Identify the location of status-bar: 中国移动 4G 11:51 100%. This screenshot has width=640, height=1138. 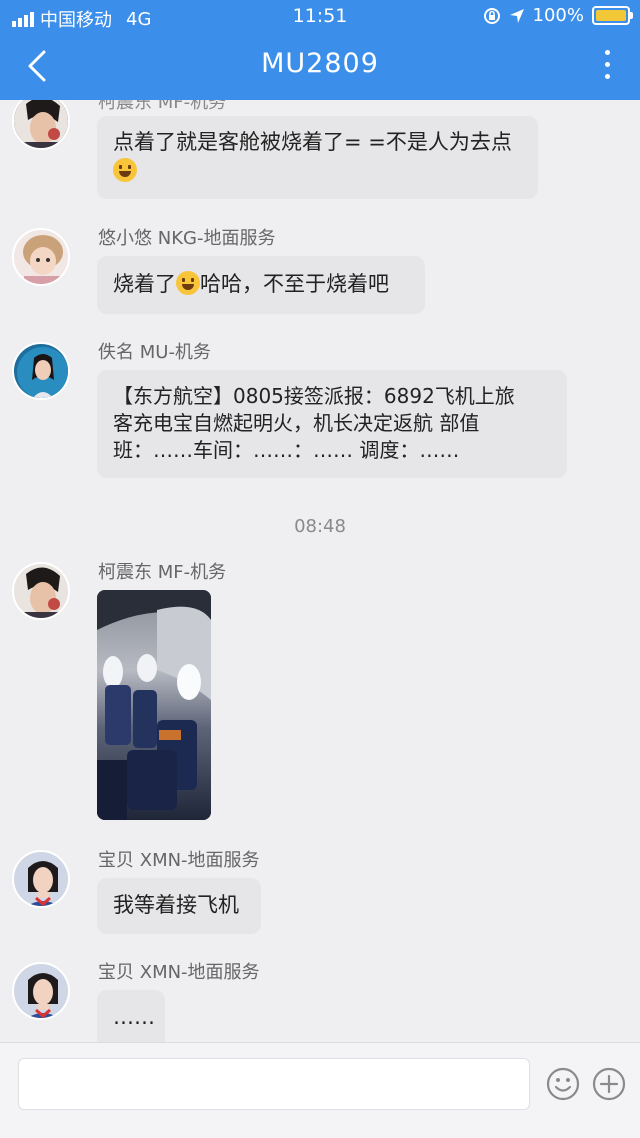
(320, 17).